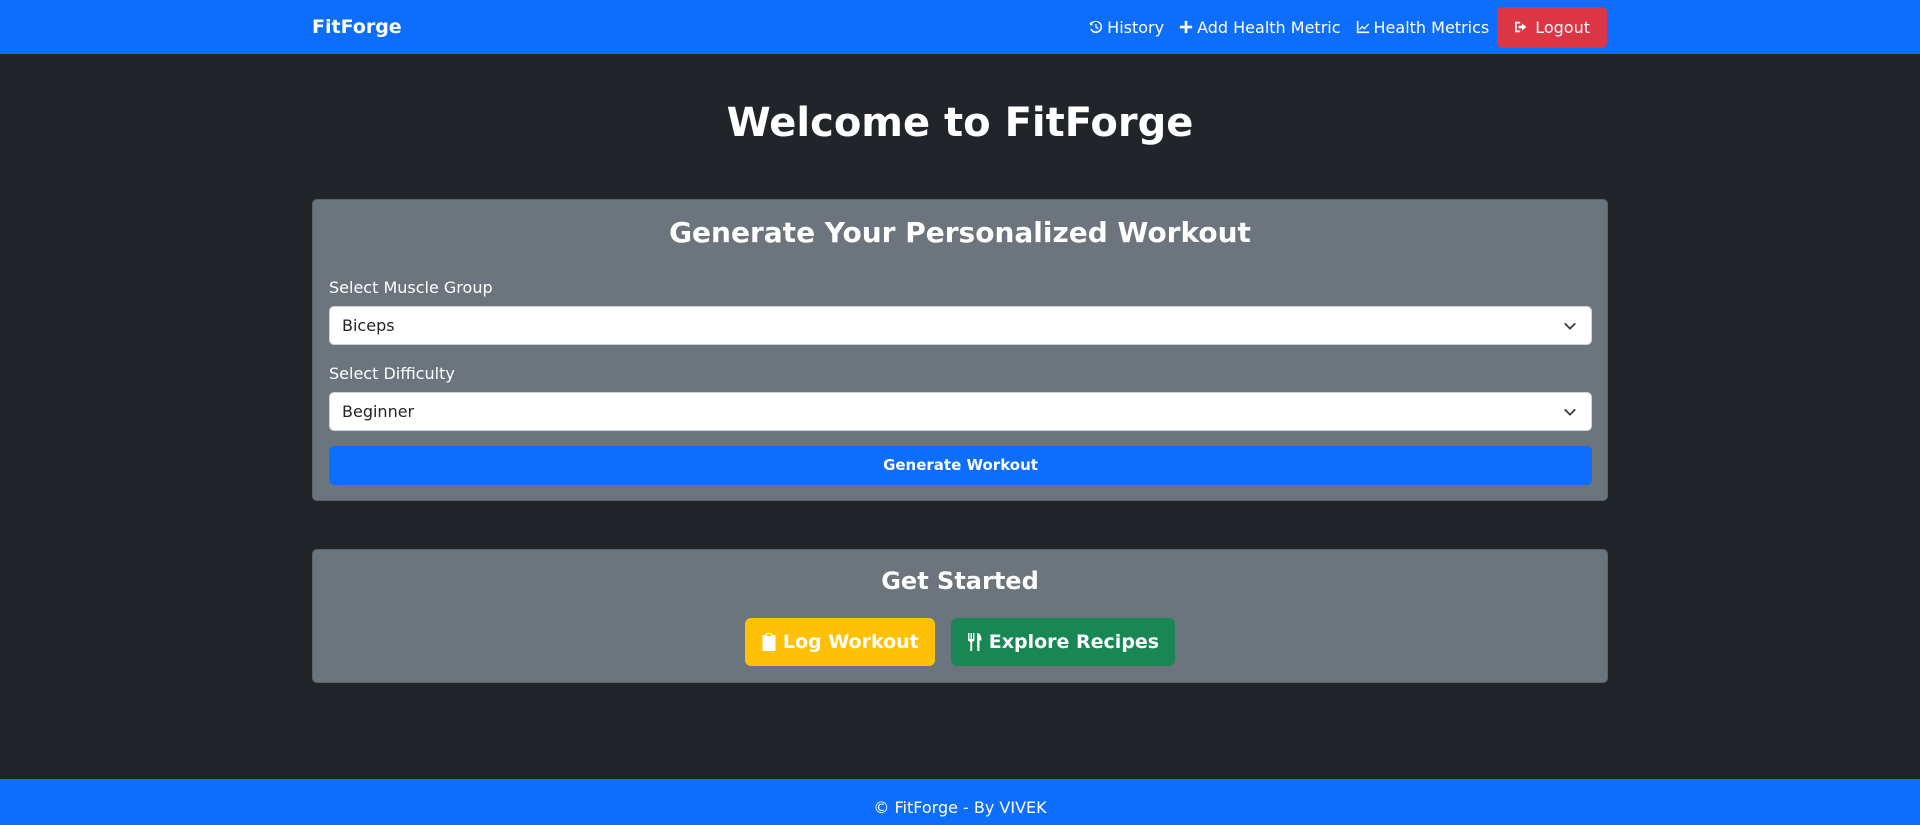 Image resolution: width=1920 pixels, height=825 pixels. Describe the element at coordinates (392, 373) in the screenshot. I see `difficulty-label: Select Difficulty` at that location.